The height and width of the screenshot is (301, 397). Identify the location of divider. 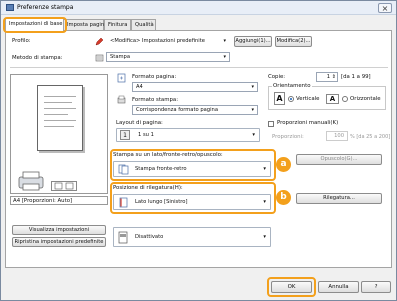
(199, 67).